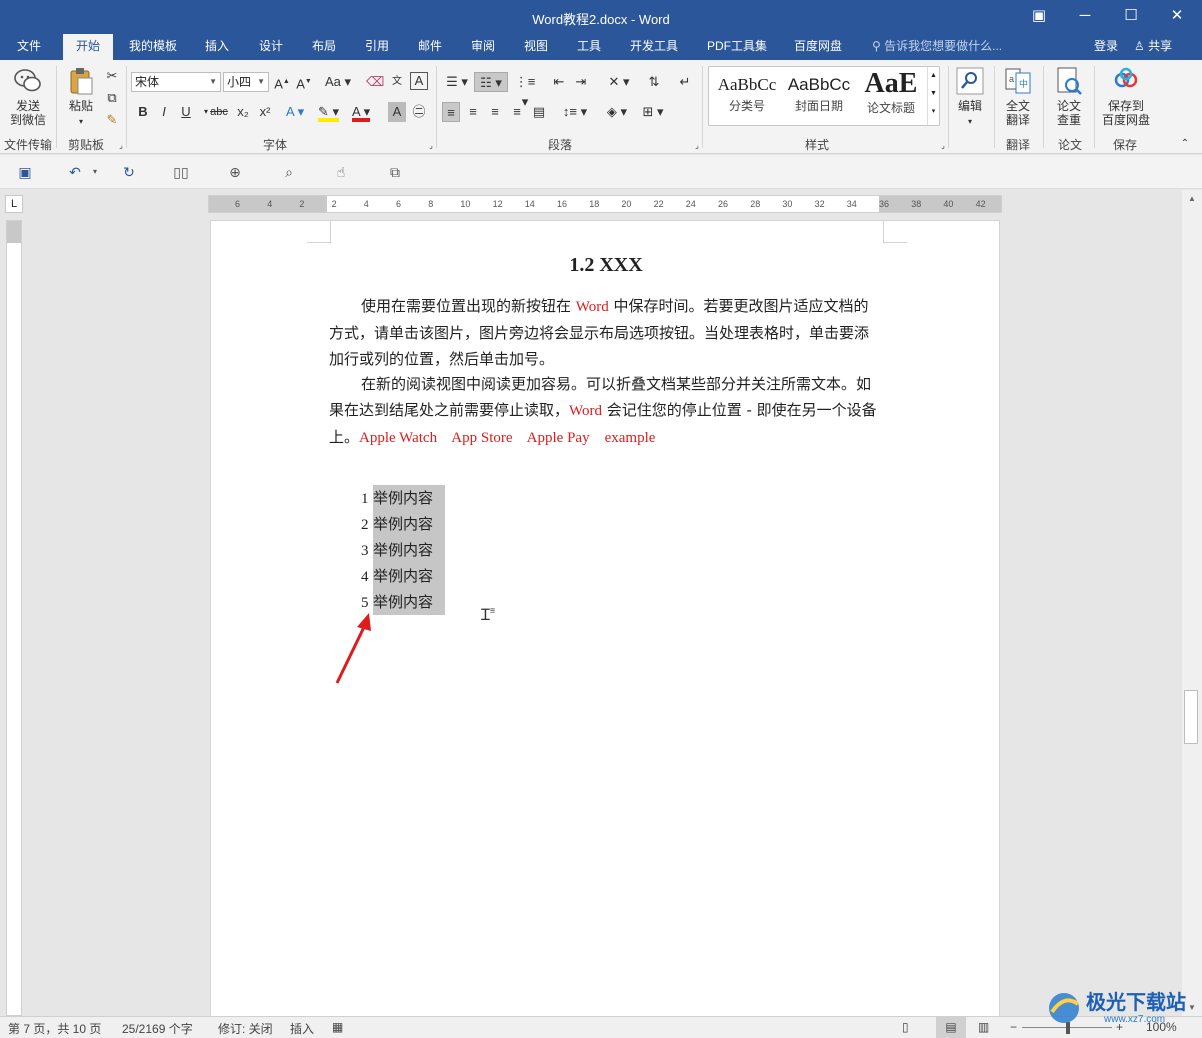 This screenshot has width=1202, height=1038. I want to click on tab-insert: 插入, so click(217, 47).